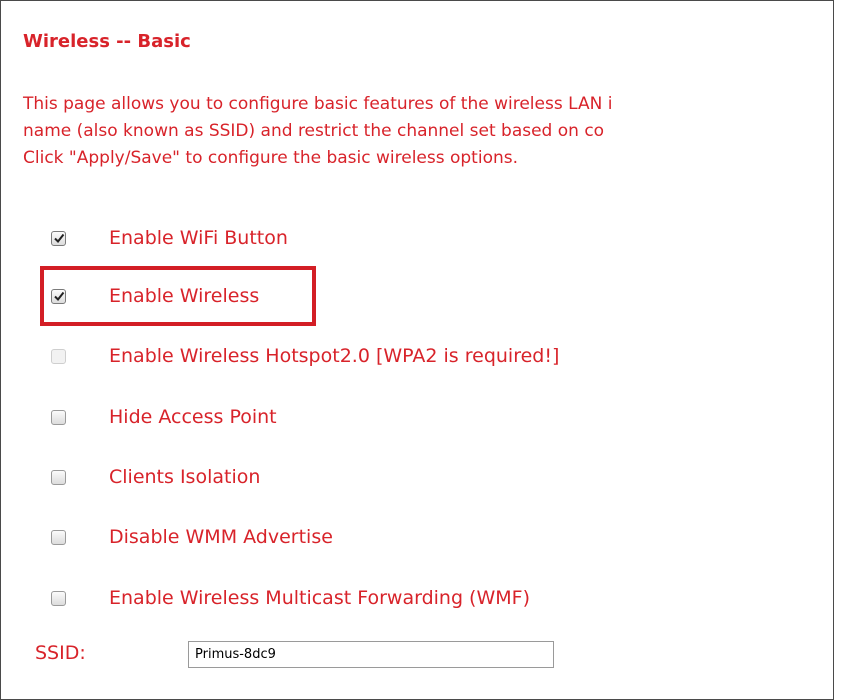 The width and height of the screenshot is (841, 700). I want to click on enable-wifi-button-checkbox, so click(58, 238).